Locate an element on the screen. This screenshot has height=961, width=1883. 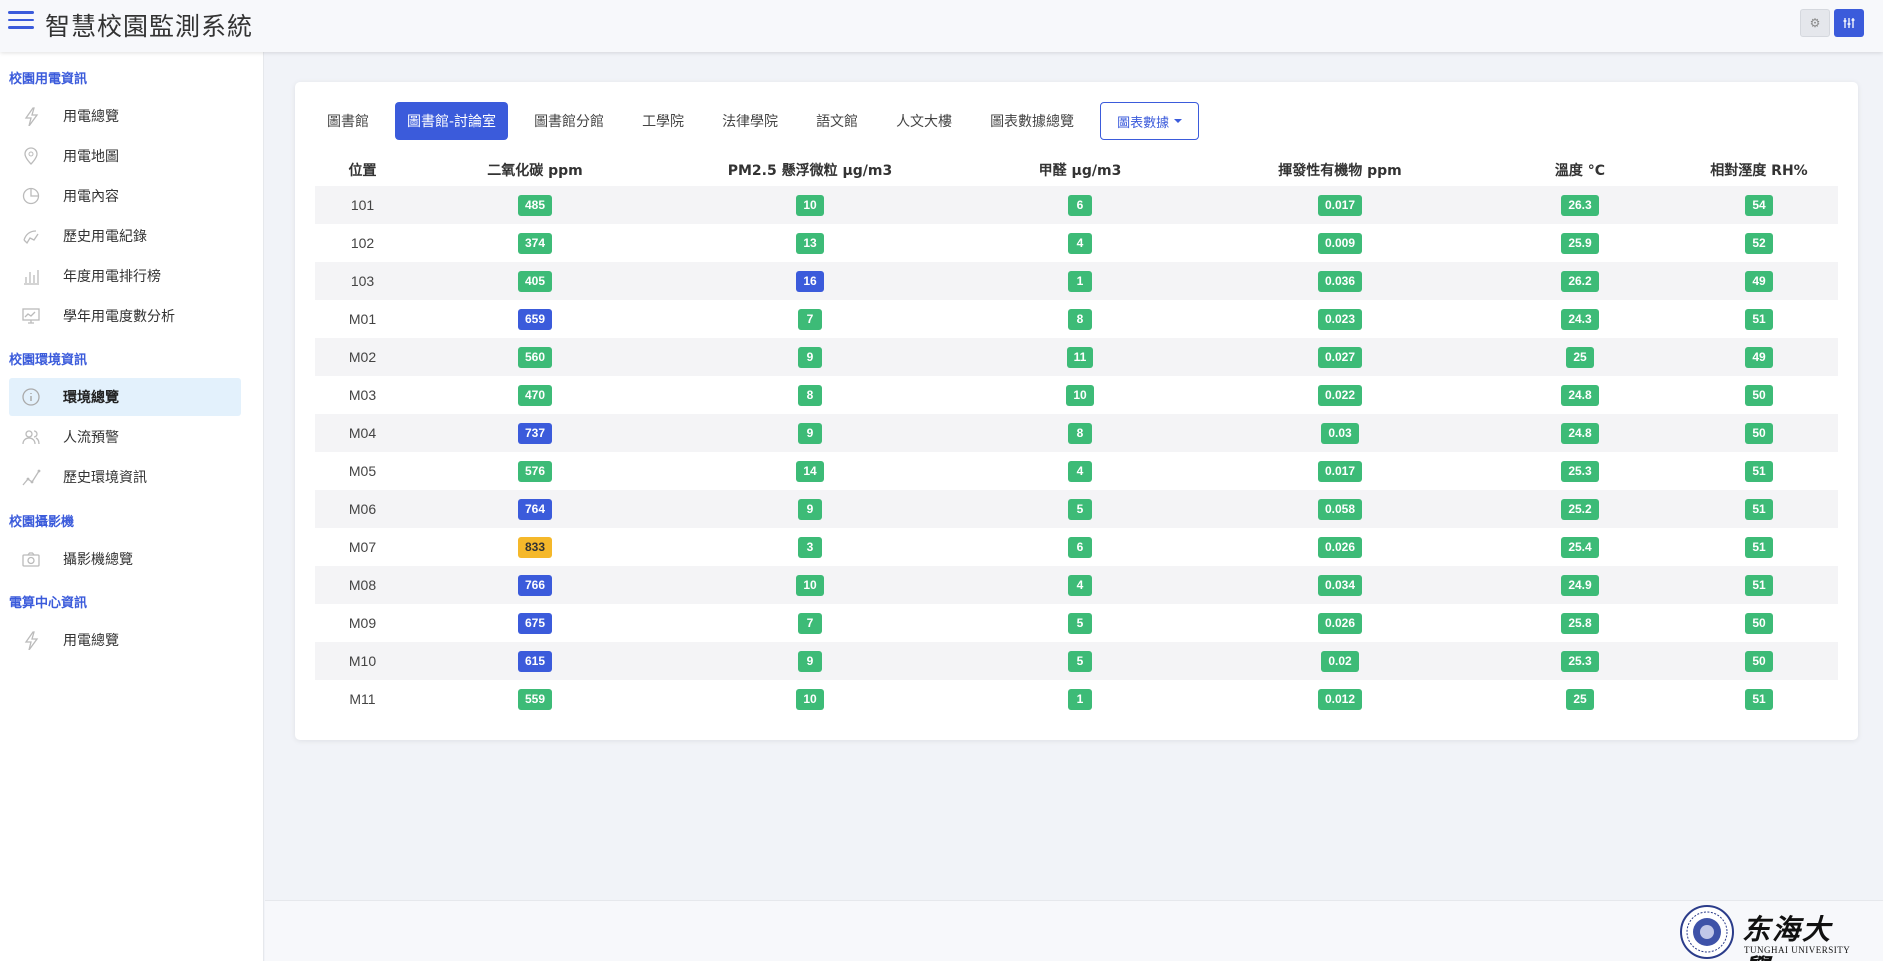
hamburger-menu-icon is located at coordinates (21, 21).